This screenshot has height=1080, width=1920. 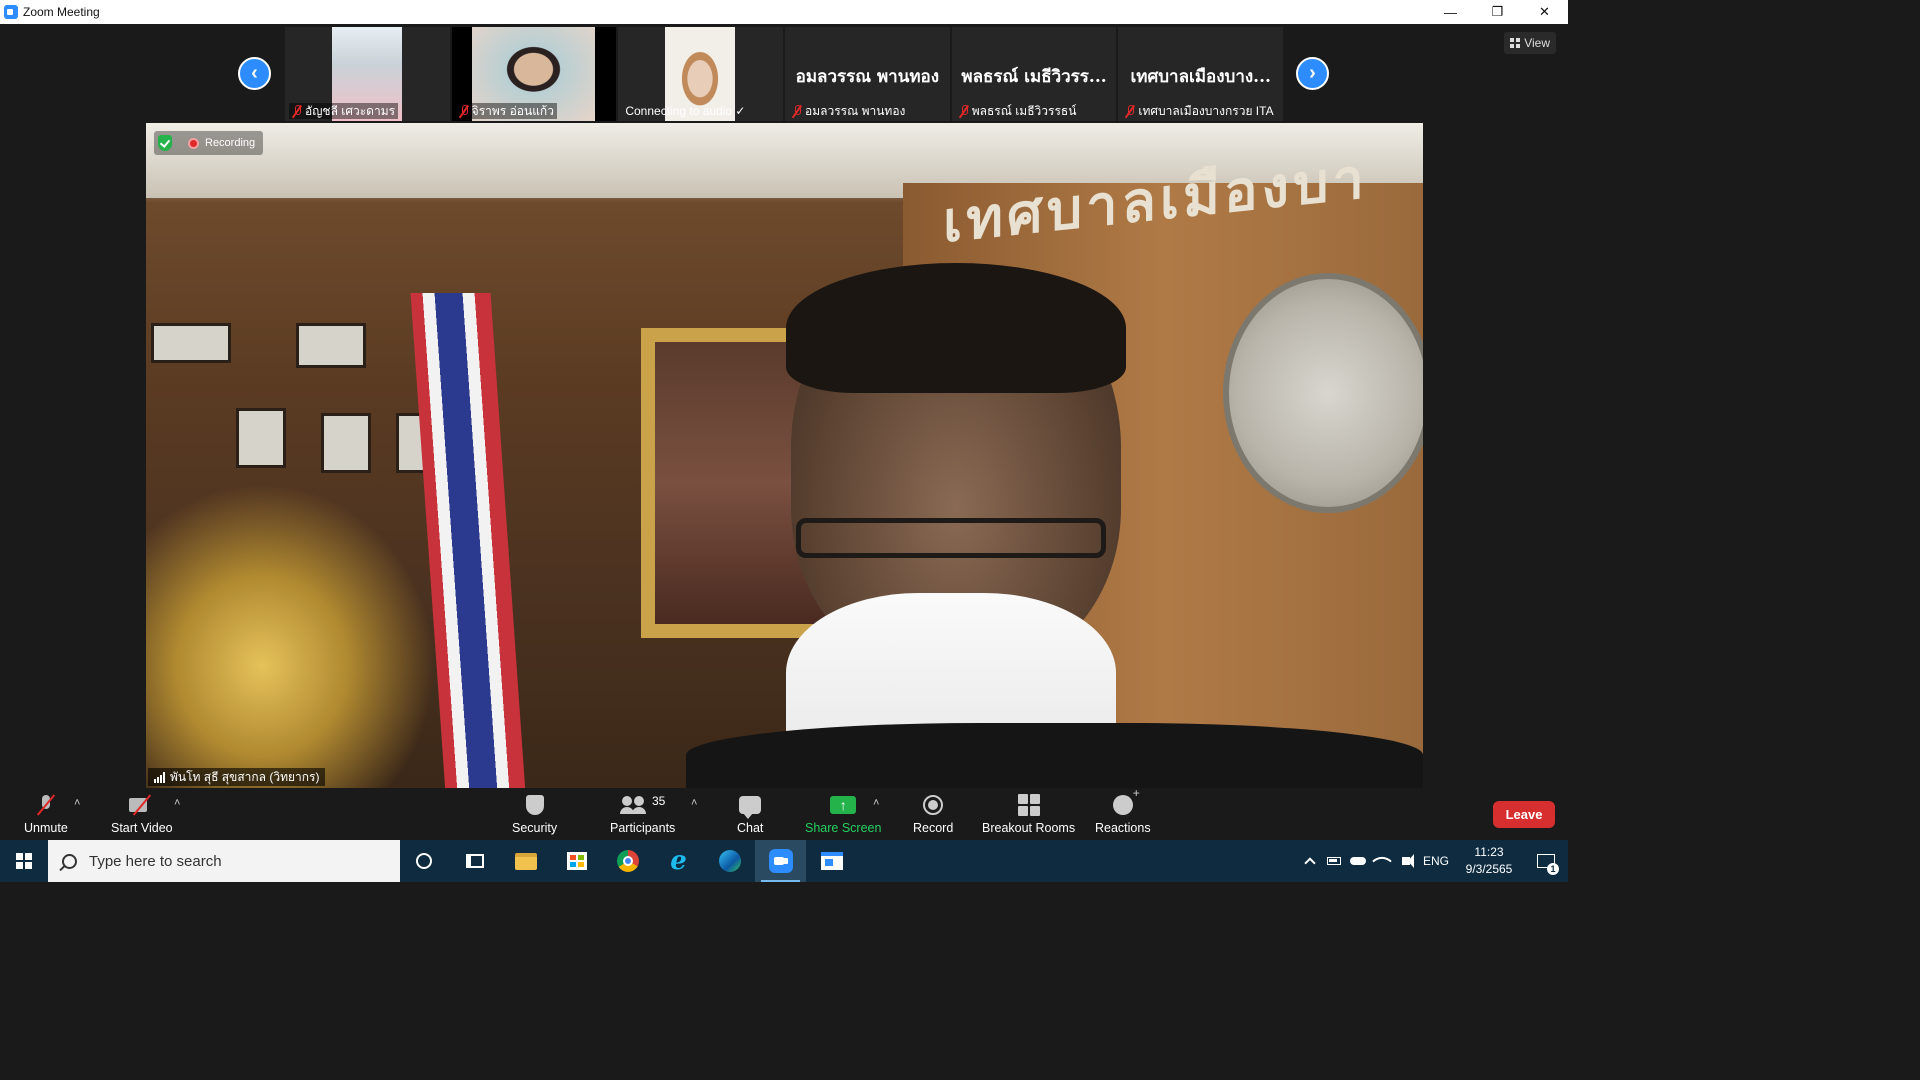 What do you see at coordinates (855, 110) in the screenshot?
I see `participant-name: อมลวรรณ พานทอง` at bounding box center [855, 110].